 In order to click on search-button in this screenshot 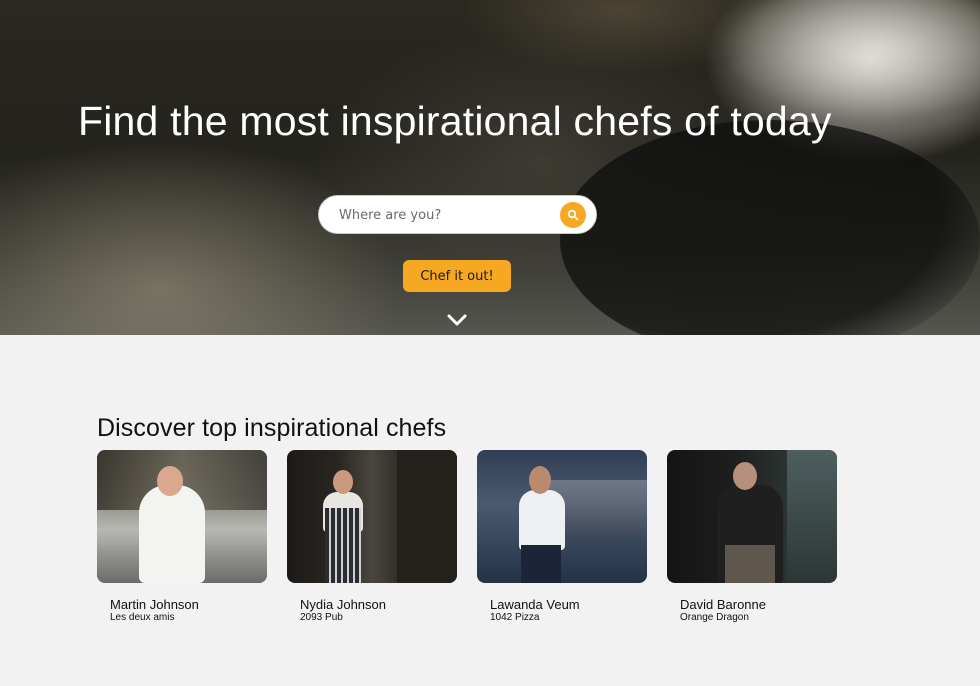, I will do `click(573, 215)`.